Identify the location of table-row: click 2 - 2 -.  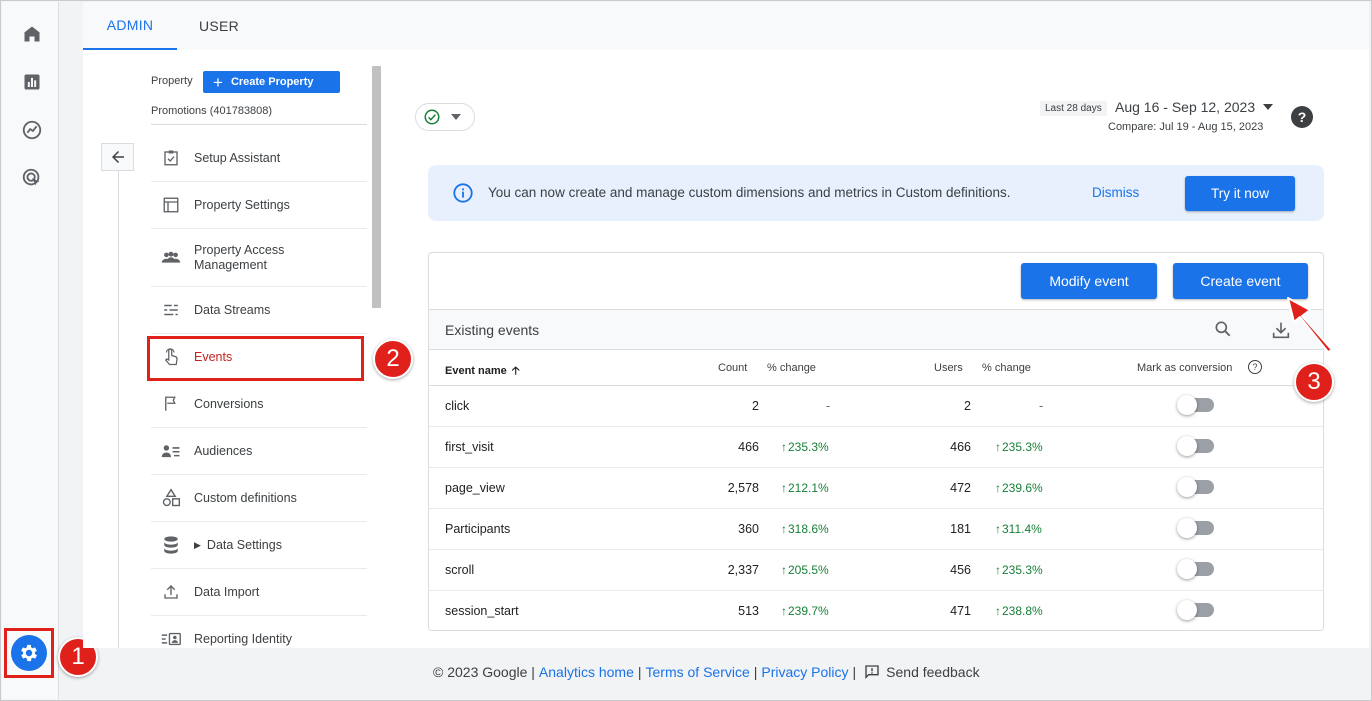
(876, 406).